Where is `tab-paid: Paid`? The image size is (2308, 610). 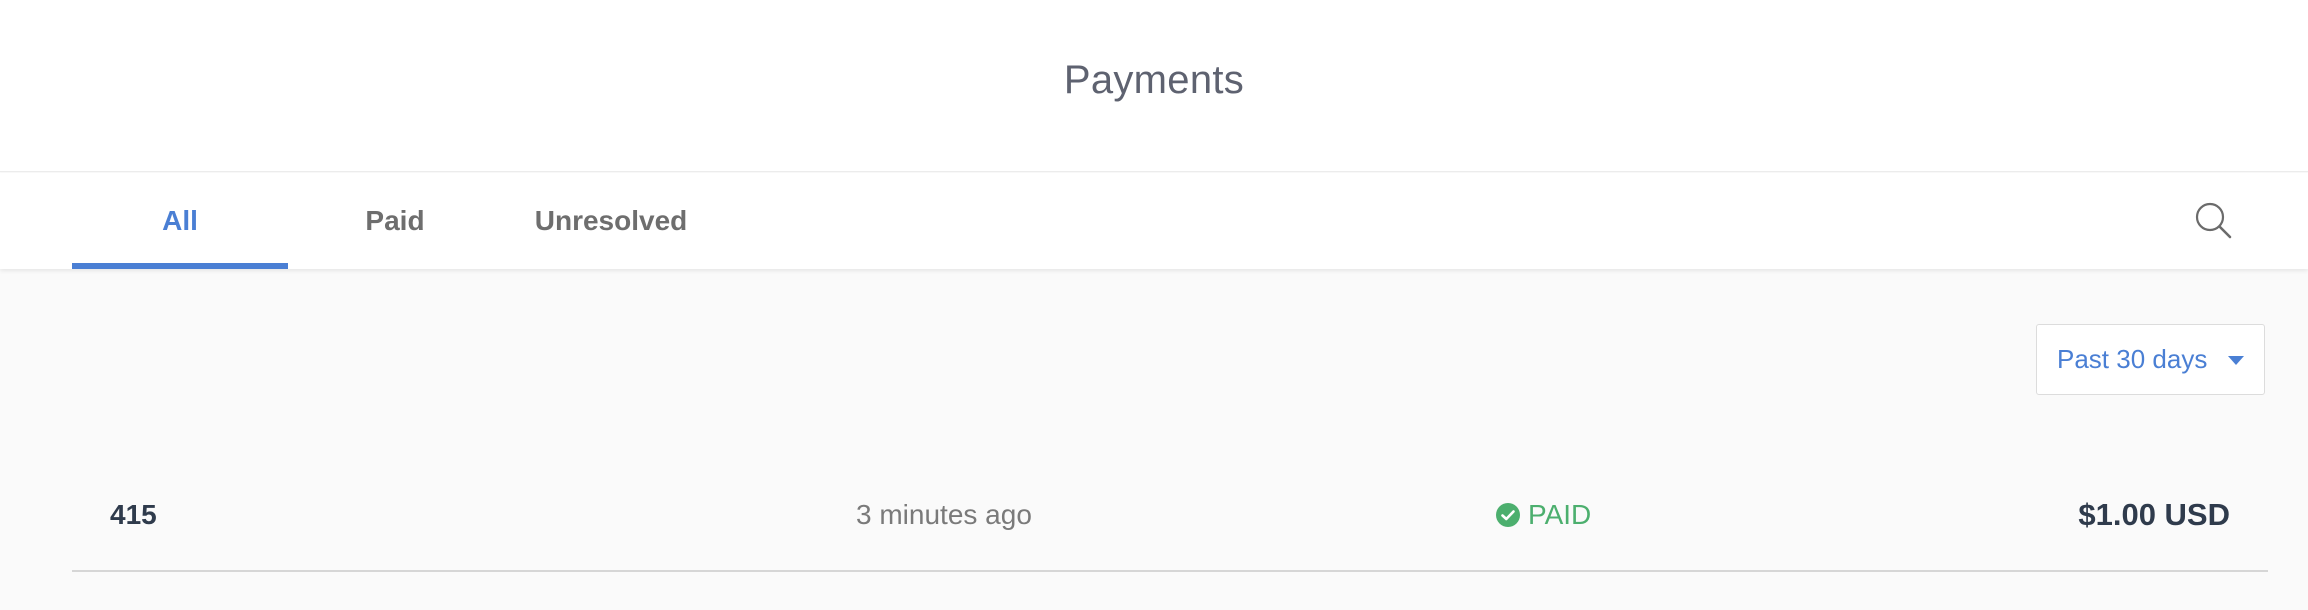
tab-paid: Paid is located at coordinates (395, 221).